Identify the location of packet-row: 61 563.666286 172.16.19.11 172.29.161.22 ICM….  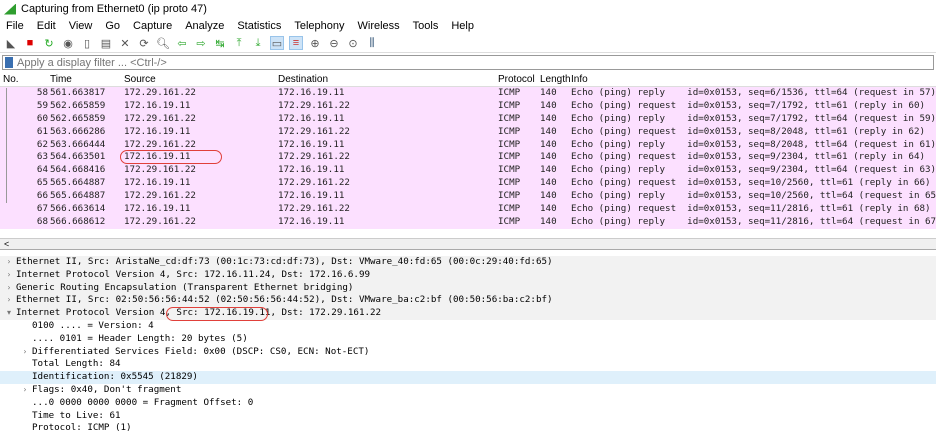
(468, 132).